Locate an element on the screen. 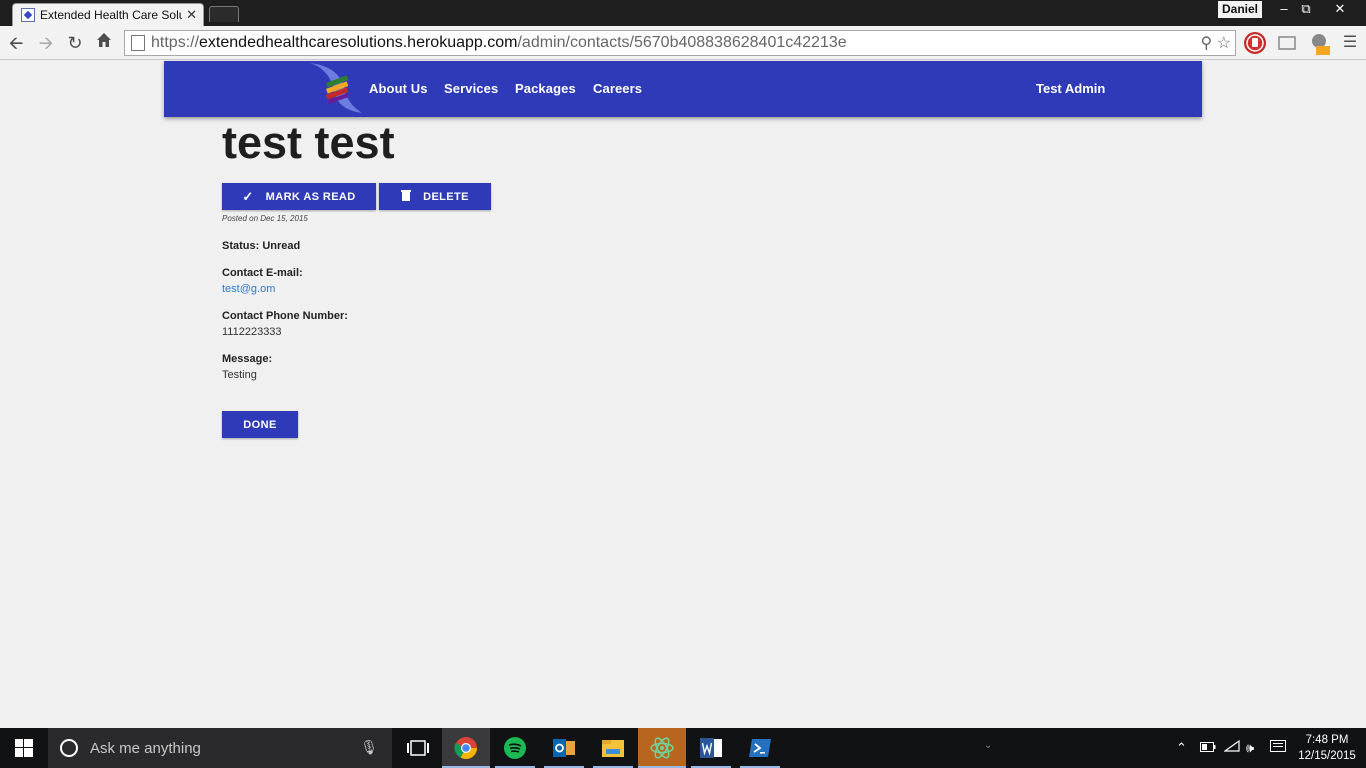 This screenshot has width=1366, height=768. trash-icon is located at coordinates (406, 196).